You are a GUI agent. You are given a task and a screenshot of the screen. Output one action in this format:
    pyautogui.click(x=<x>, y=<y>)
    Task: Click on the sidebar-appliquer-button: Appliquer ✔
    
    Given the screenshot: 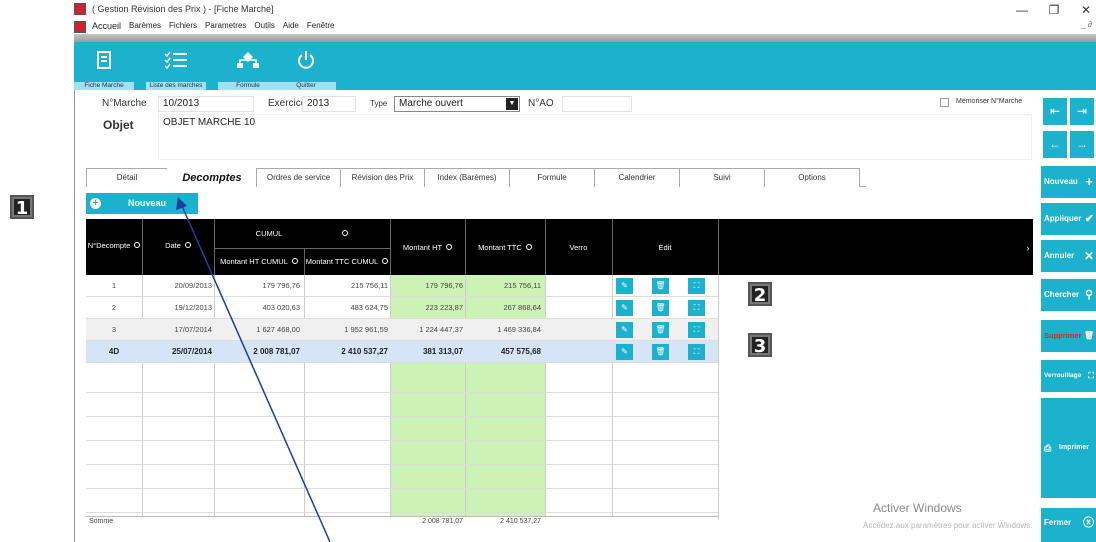 What is the action you would take?
    pyautogui.click(x=1068, y=219)
    